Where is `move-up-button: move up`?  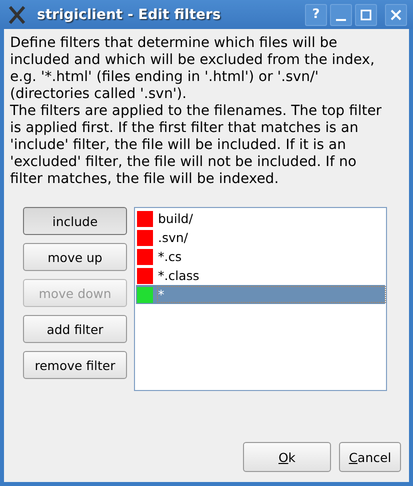 move-up-button: move up is located at coordinates (75, 257).